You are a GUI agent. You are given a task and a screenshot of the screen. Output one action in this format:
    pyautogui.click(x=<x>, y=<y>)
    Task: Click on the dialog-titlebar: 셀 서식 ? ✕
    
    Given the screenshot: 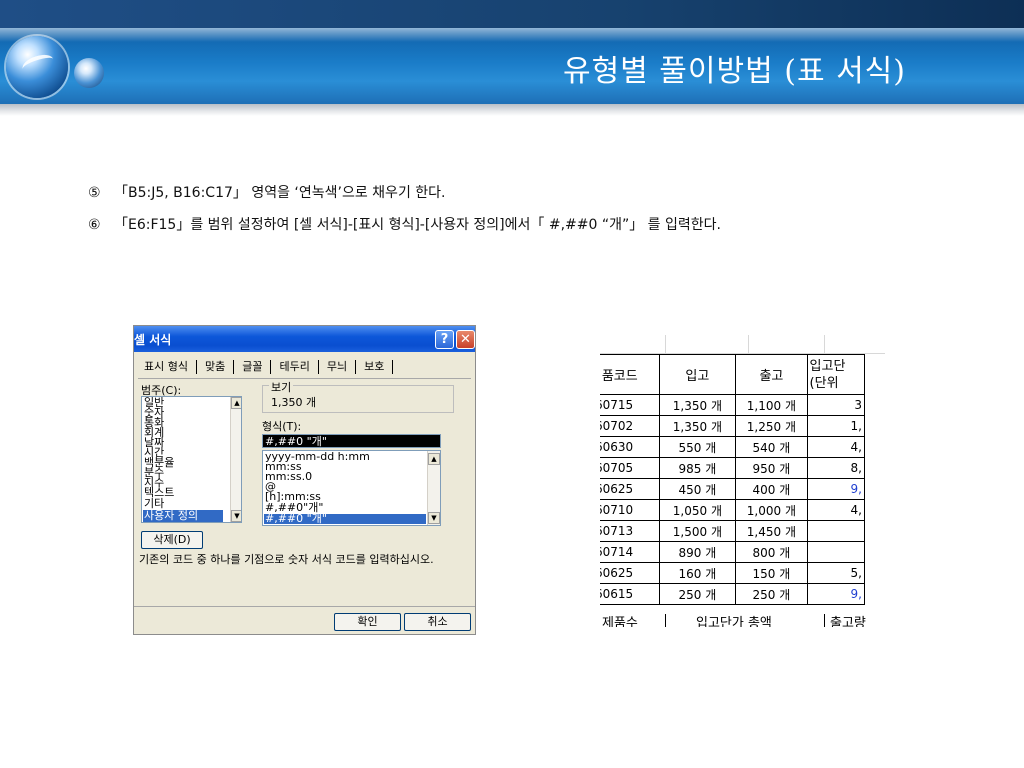 What is the action you would take?
    pyautogui.click(x=304, y=339)
    